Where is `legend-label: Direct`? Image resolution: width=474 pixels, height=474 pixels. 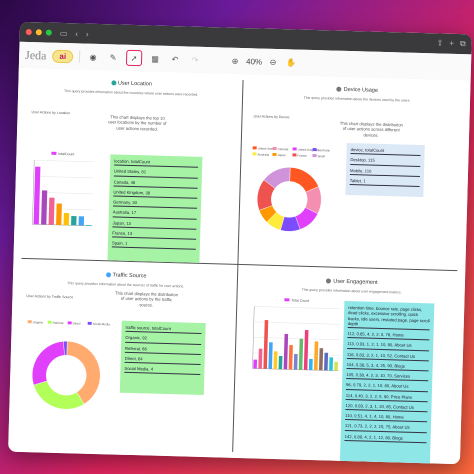
legend-label: Direct is located at coordinates (77, 323).